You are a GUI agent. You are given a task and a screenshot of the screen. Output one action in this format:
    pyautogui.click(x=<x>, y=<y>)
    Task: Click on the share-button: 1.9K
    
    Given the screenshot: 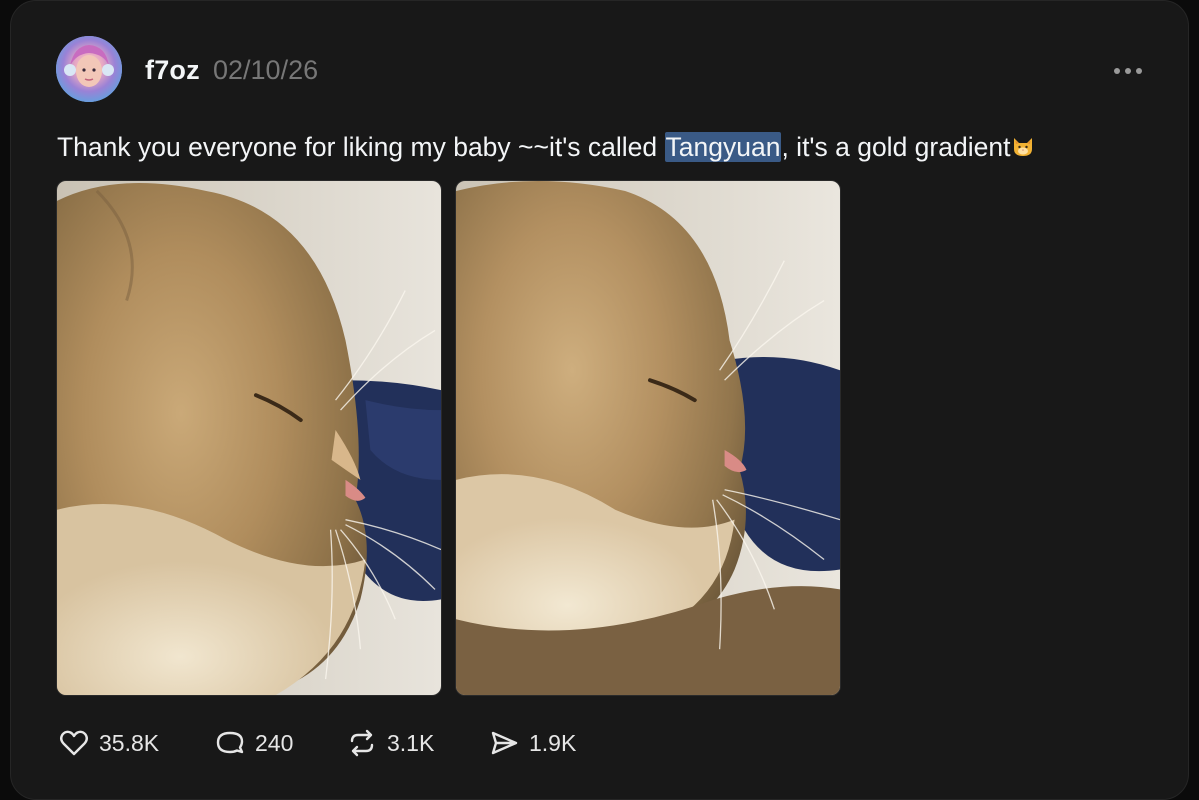 What is the action you would take?
    pyautogui.click(x=531, y=743)
    